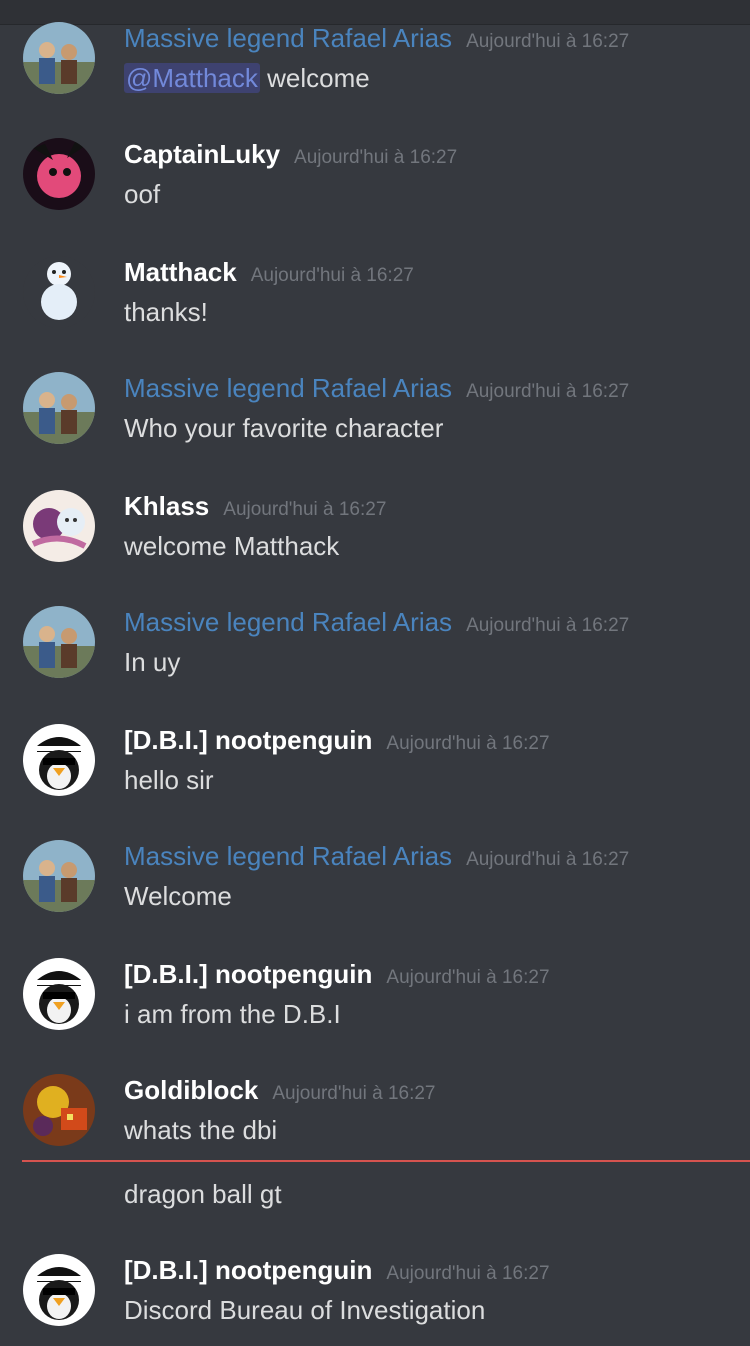  Describe the element at coordinates (192, 78) in the screenshot. I see `user-mention: @Matthack` at that location.